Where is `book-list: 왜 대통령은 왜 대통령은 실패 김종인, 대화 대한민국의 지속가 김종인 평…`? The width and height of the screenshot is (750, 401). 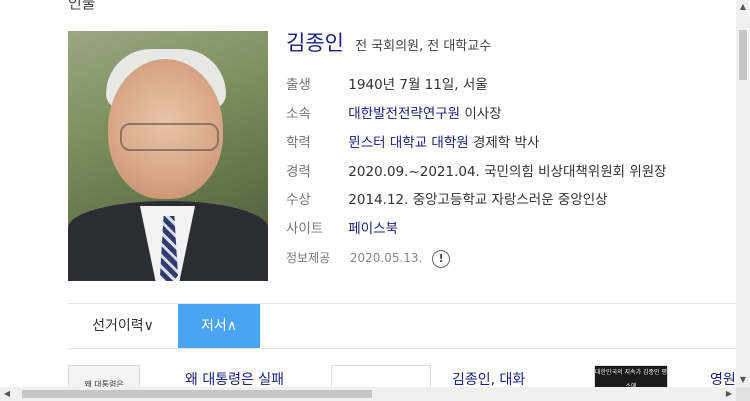 book-list: 왜 대통령은 왜 대통령은 실패 김종인, 대화 대한민국의 지속가 김종인 평… is located at coordinates (375, 380).